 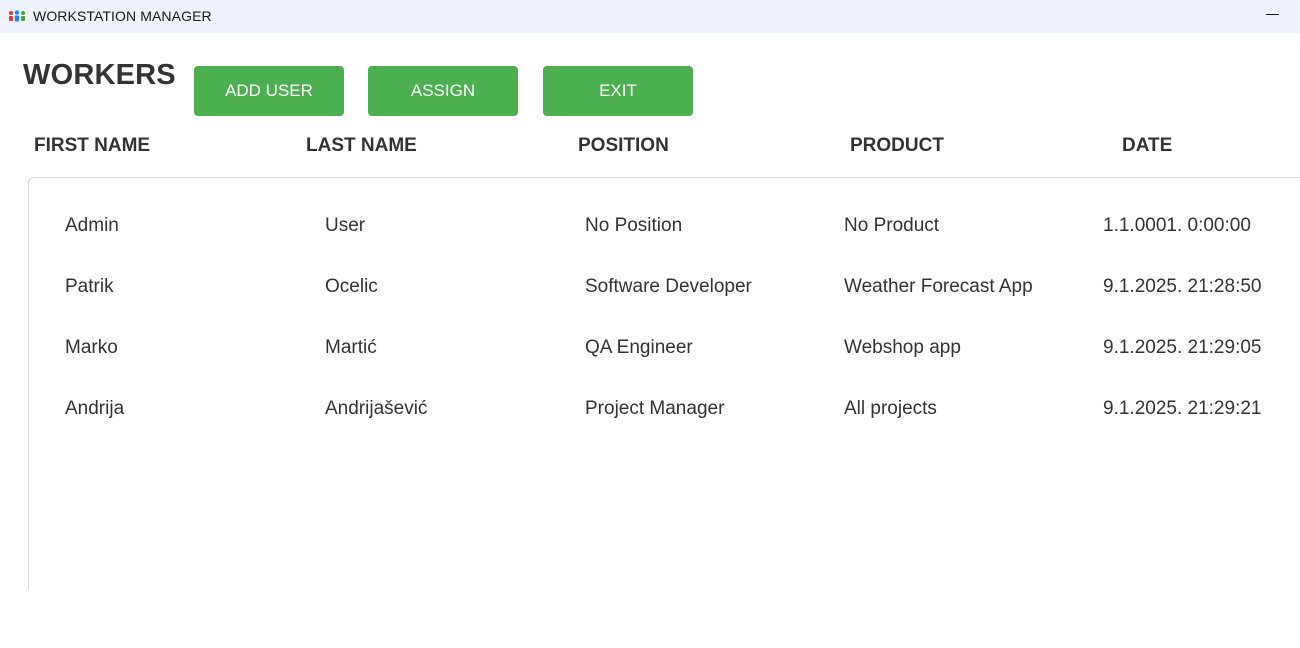 I want to click on page-title: WORKERS, so click(x=99, y=75).